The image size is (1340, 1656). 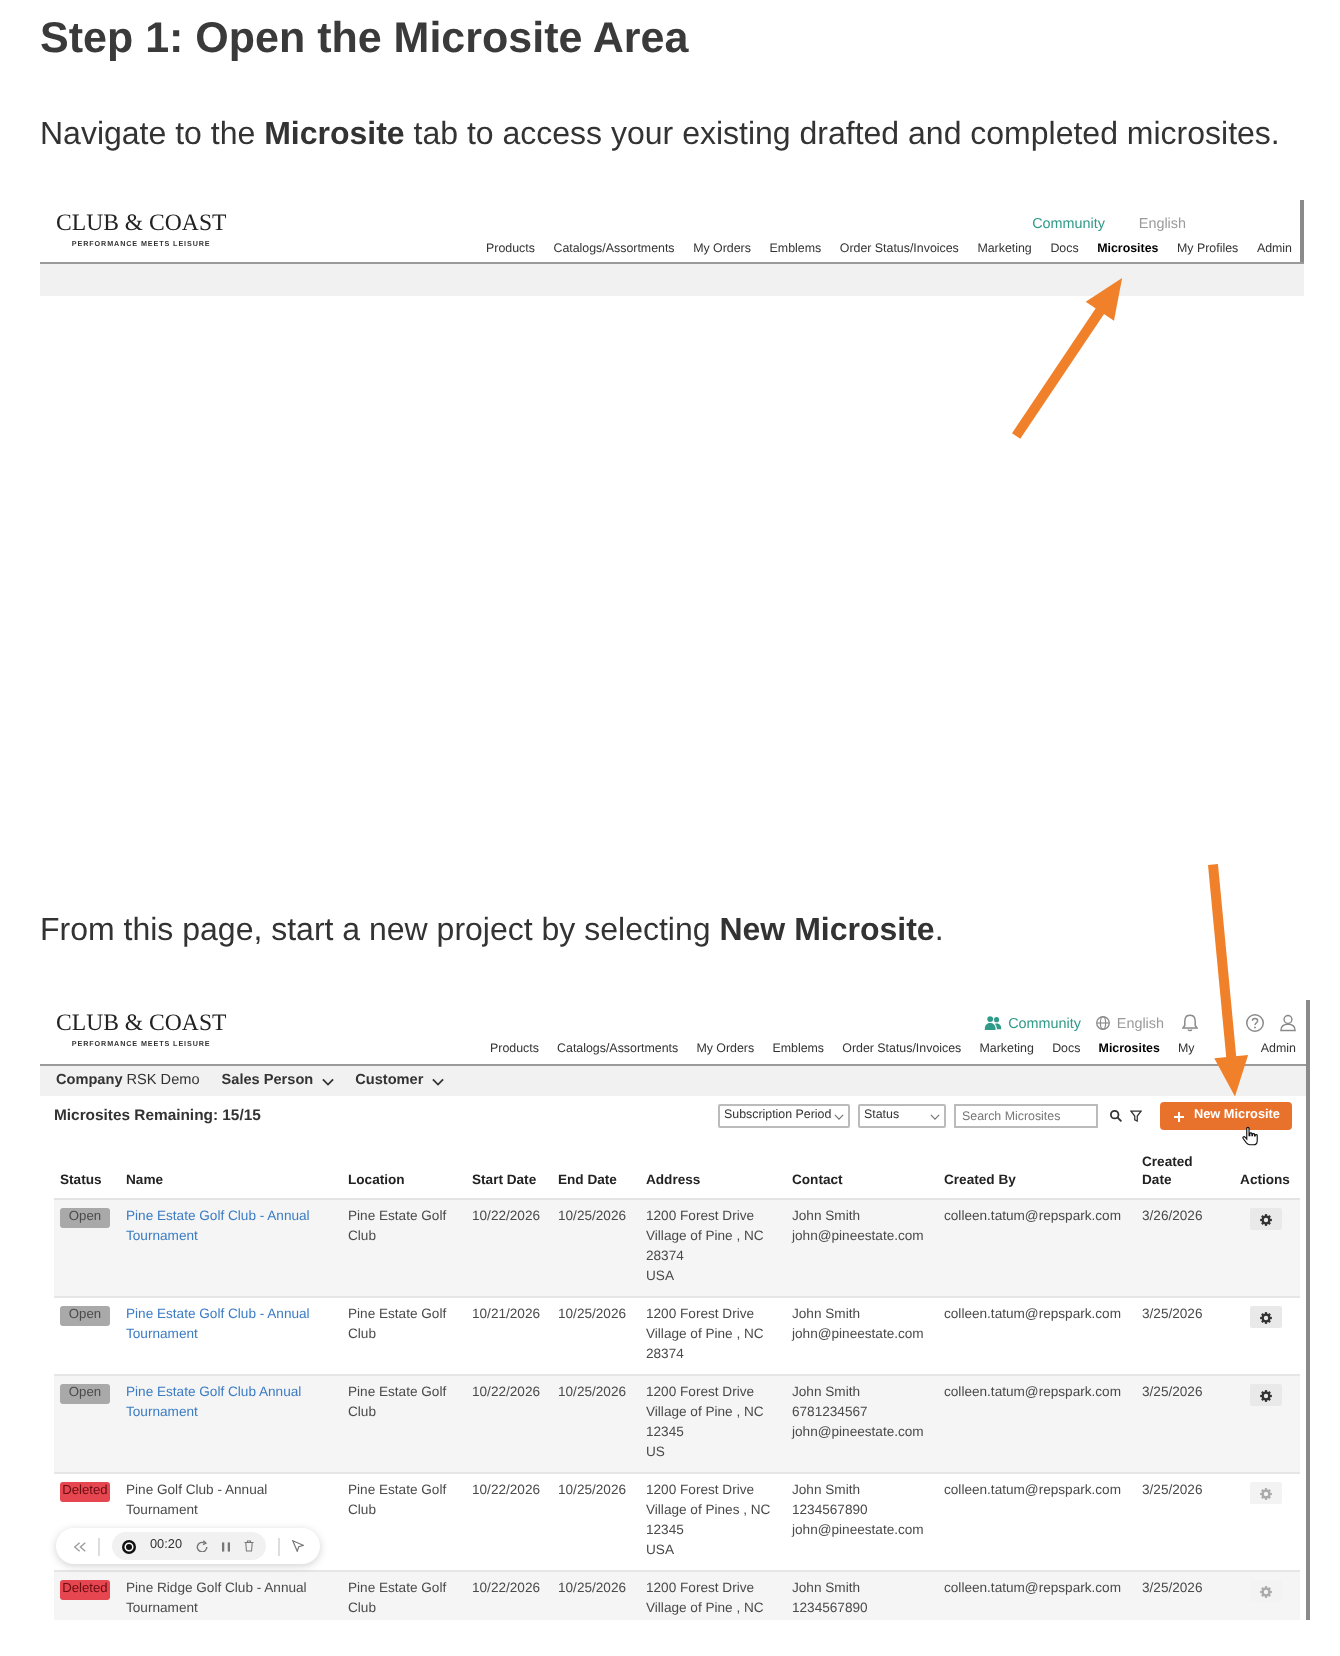 What do you see at coordinates (365, 38) in the screenshot?
I see `step-heading: Step 1: Open the Microsite Area` at bounding box center [365, 38].